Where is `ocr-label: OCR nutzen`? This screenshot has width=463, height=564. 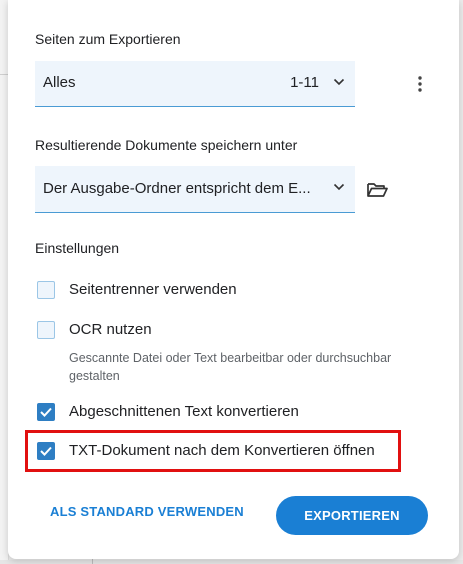 ocr-label: OCR nutzen is located at coordinates (110, 329).